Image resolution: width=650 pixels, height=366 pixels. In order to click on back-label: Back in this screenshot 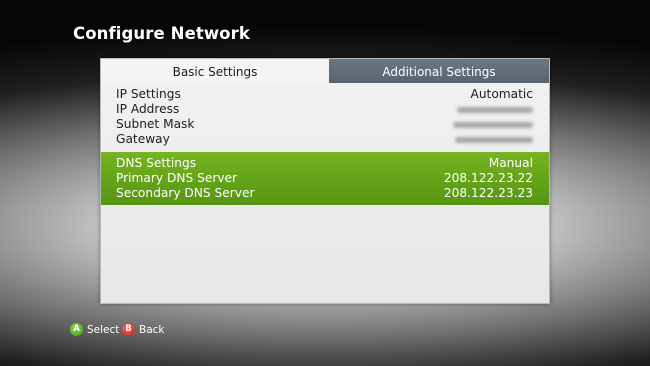, I will do `click(152, 330)`.